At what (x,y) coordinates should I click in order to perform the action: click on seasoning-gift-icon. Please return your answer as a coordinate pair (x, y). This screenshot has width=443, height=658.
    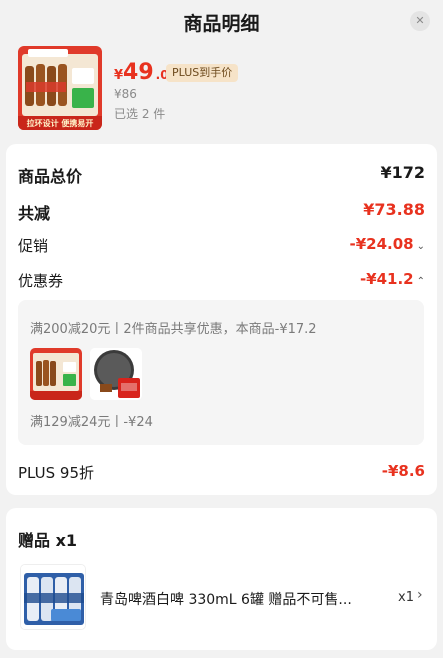
    Looking at the image, I should click on (116, 374).